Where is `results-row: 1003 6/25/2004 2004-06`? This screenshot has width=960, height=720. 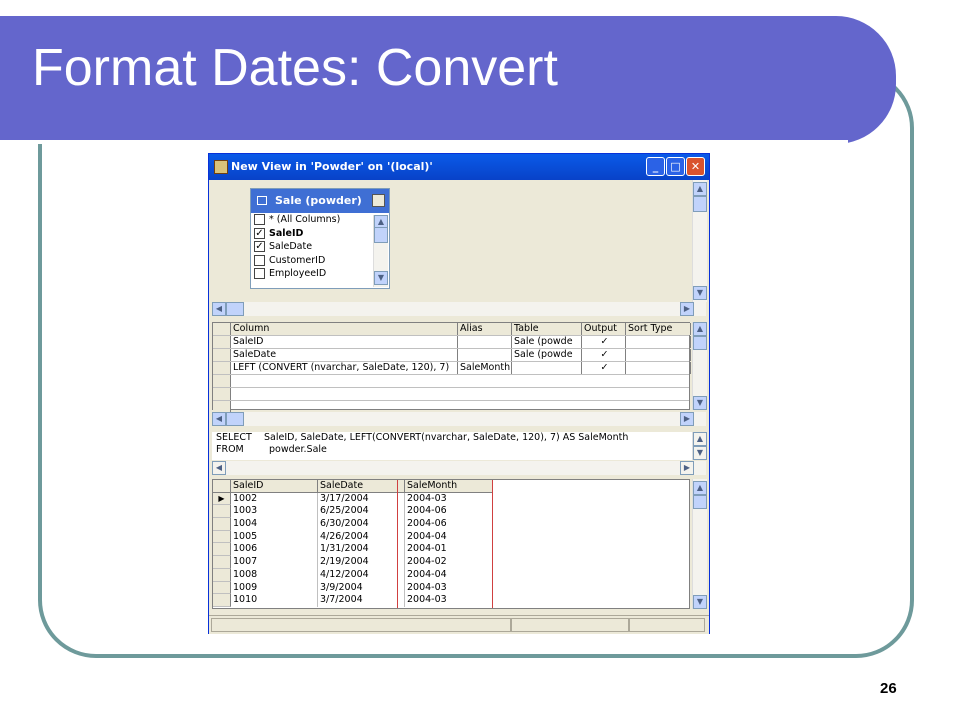
results-row: 1003 6/25/2004 2004-06 is located at coordinates (451, 512).